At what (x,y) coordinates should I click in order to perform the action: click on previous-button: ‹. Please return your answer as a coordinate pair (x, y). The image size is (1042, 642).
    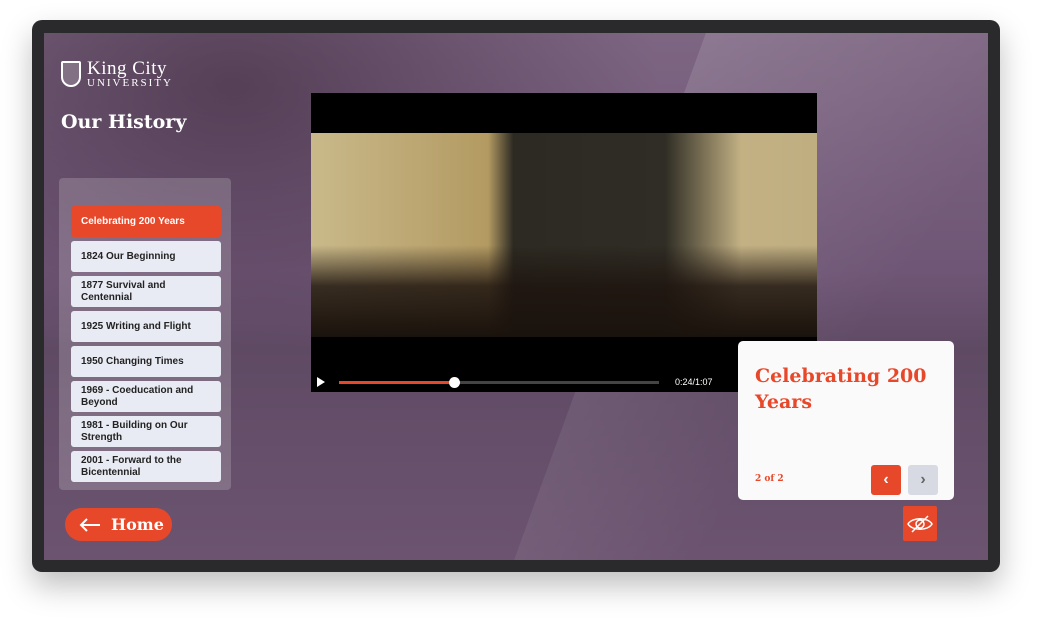
    Looking at the image, I should click on (886, 480).